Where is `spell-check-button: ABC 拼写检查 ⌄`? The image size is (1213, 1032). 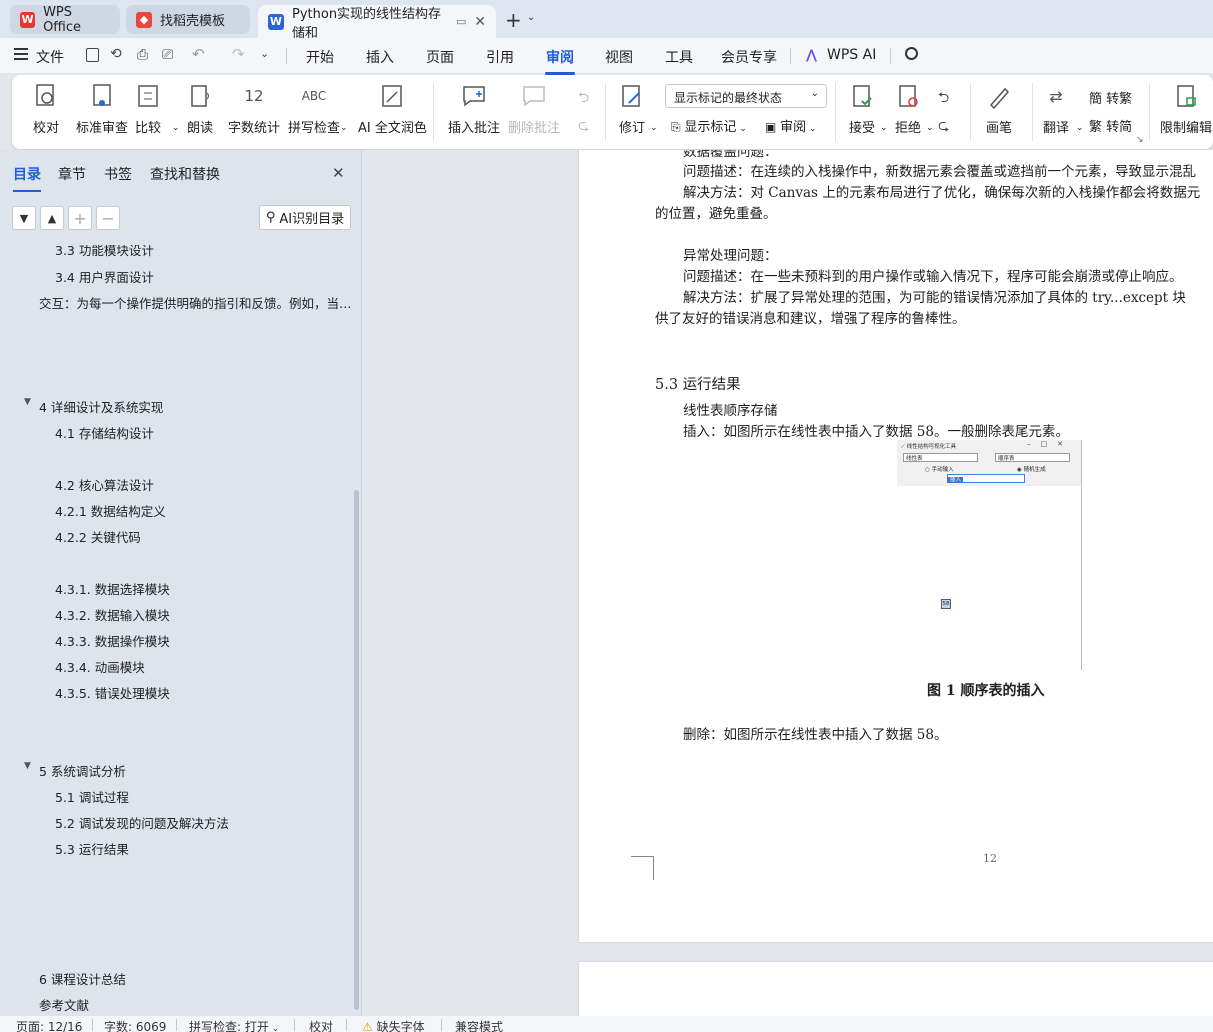 spell-check-button: ABC 拼写检查 ⌄ is located at coordinates (318, 108).